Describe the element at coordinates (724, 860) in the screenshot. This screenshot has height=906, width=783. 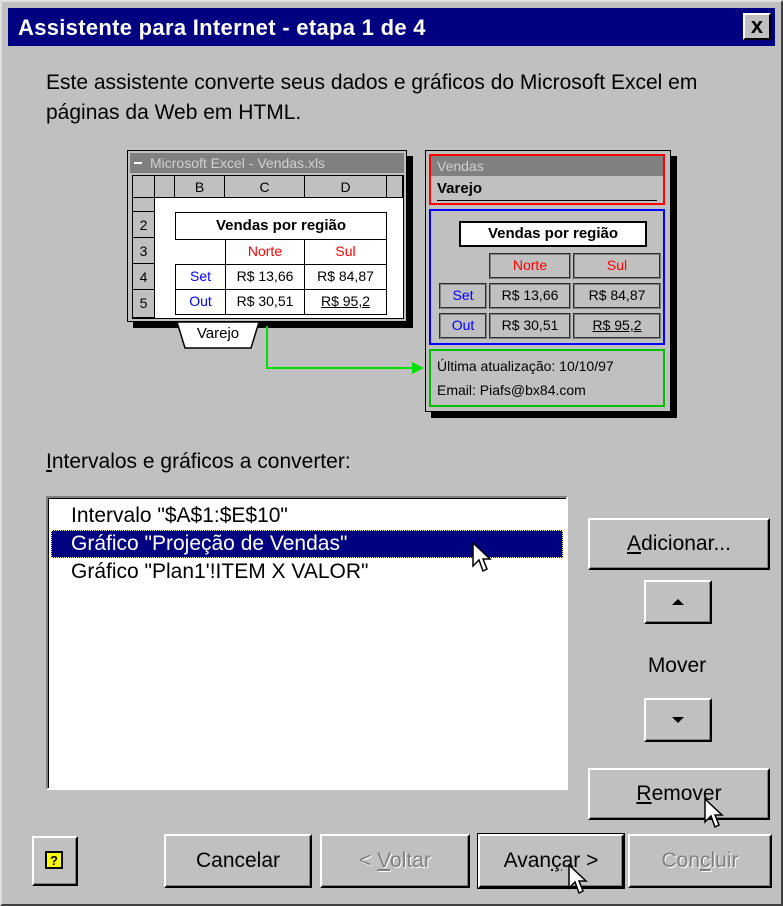
I see `finish-label: luir` at that location.